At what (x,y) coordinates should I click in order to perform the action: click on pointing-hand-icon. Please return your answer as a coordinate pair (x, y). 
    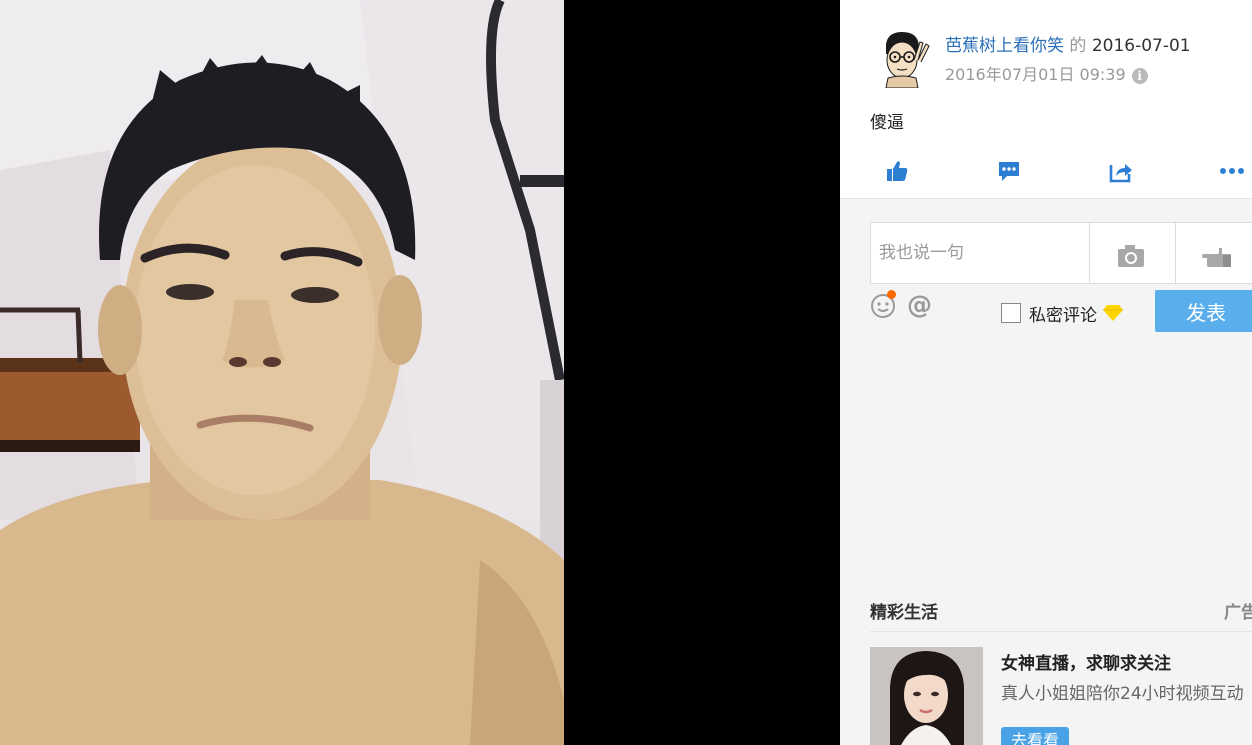
    Looking at the image, I should click on (1218, 256).